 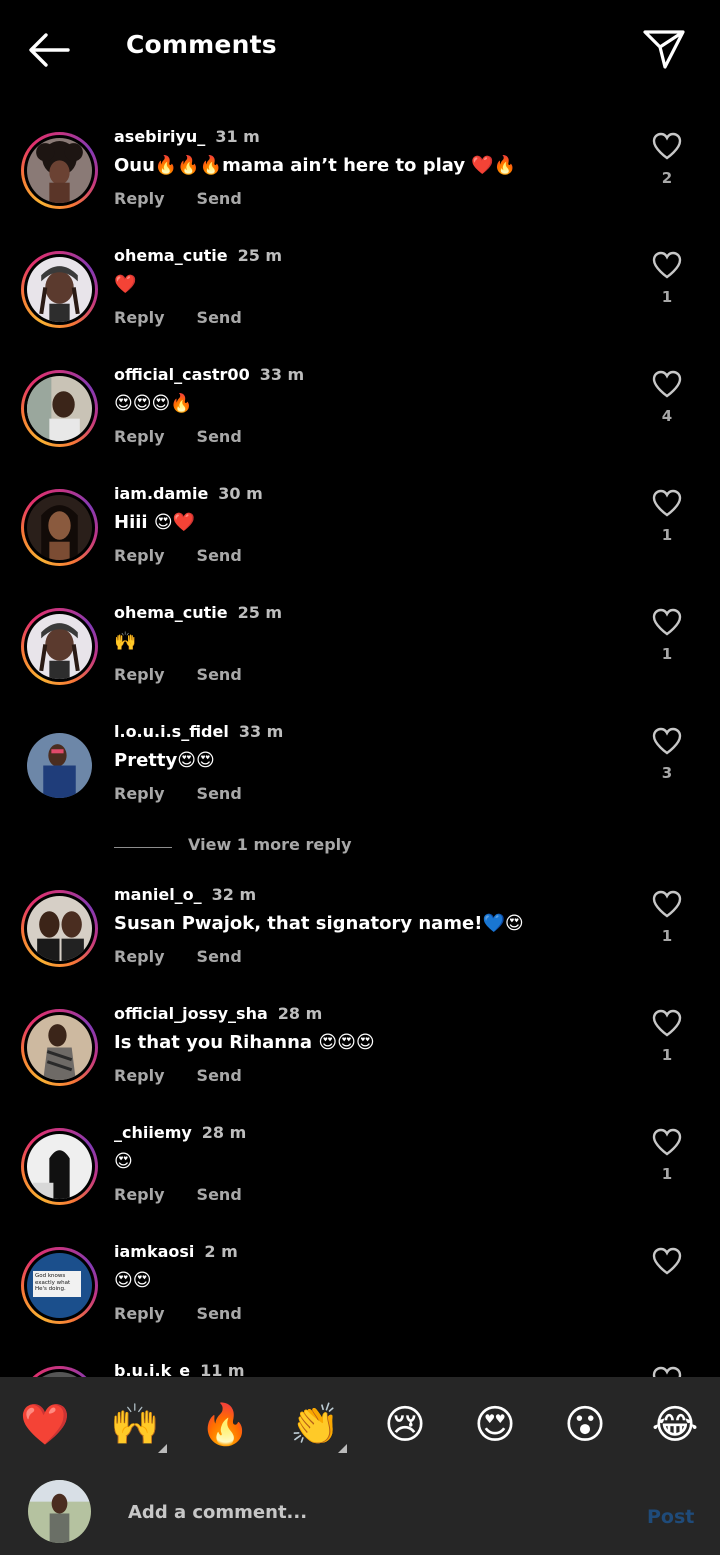 What do you see at coordinates (152, 1369) in the screenshot?
I see `username: b.u.i.k_e` at bounding box center [152, 1369].